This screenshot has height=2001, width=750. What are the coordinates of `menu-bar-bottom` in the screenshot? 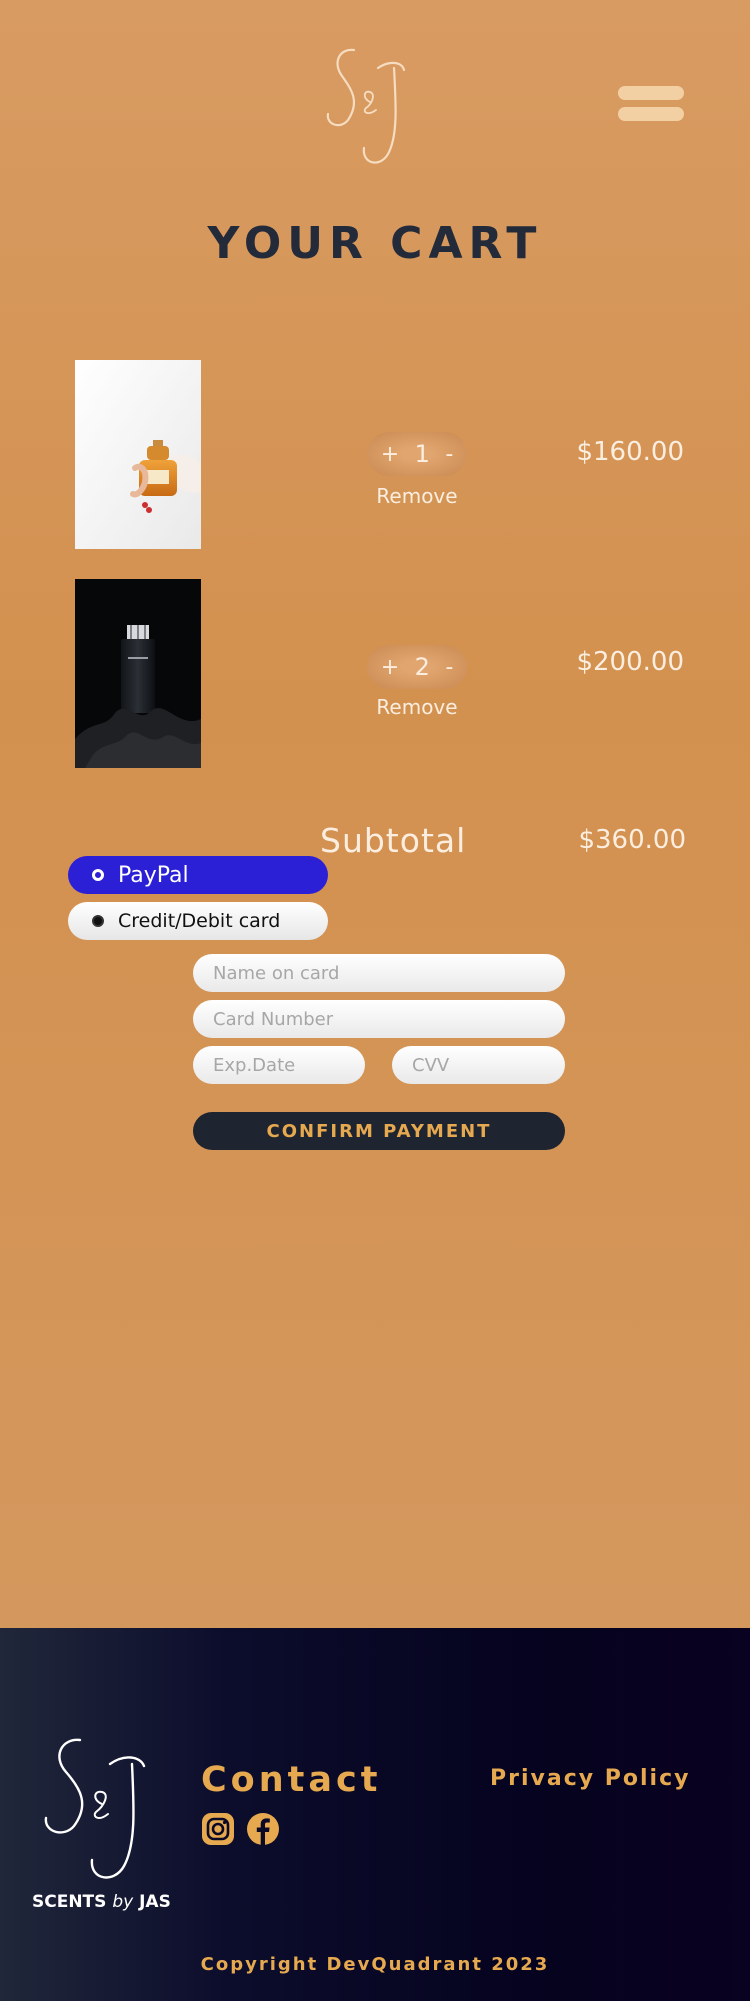 It's located at (651, 114).